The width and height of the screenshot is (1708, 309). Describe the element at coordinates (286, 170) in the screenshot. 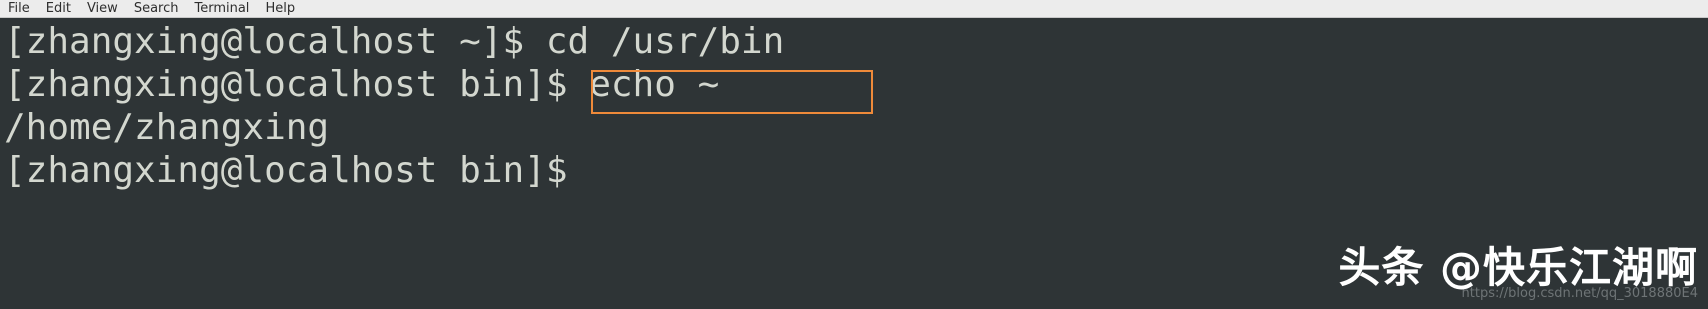

I see `terminal-prompt-line: [zhangxing@localhost bin]$` at that location.